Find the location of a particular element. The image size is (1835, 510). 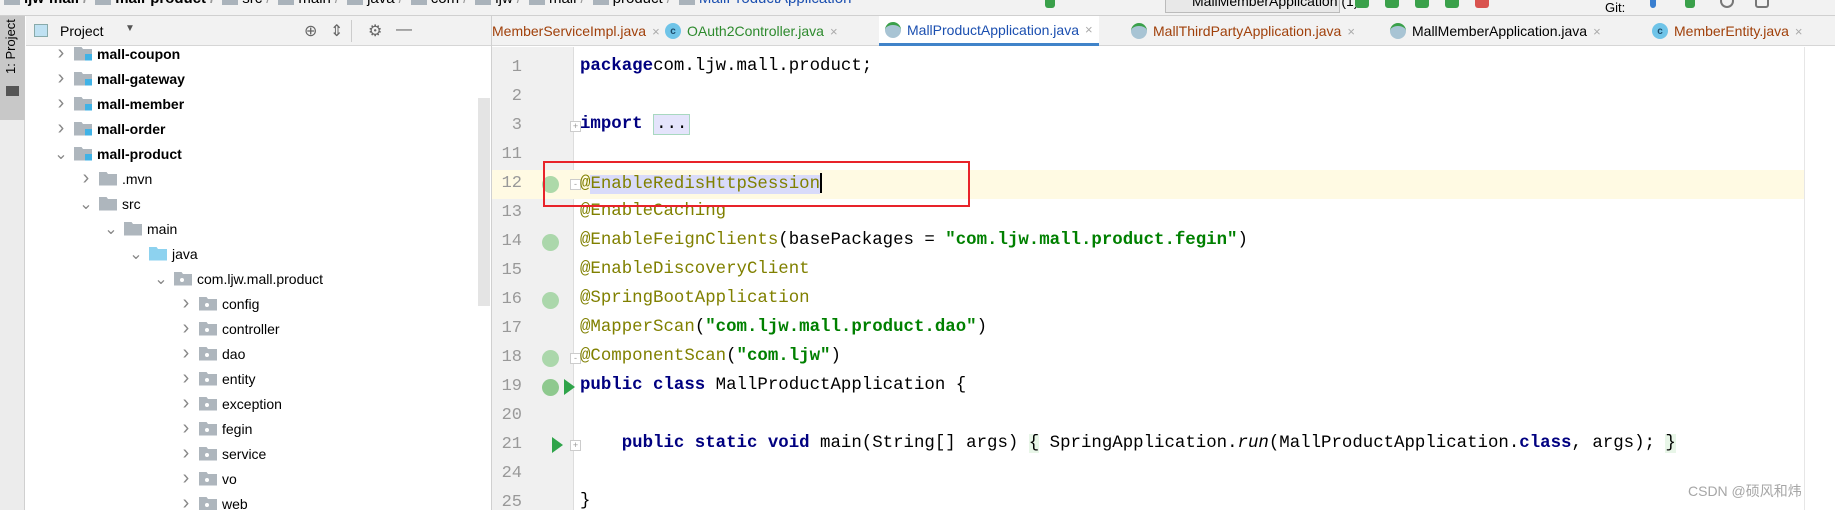

breadcrumb-item: product / is located at coordinates (631, 3).